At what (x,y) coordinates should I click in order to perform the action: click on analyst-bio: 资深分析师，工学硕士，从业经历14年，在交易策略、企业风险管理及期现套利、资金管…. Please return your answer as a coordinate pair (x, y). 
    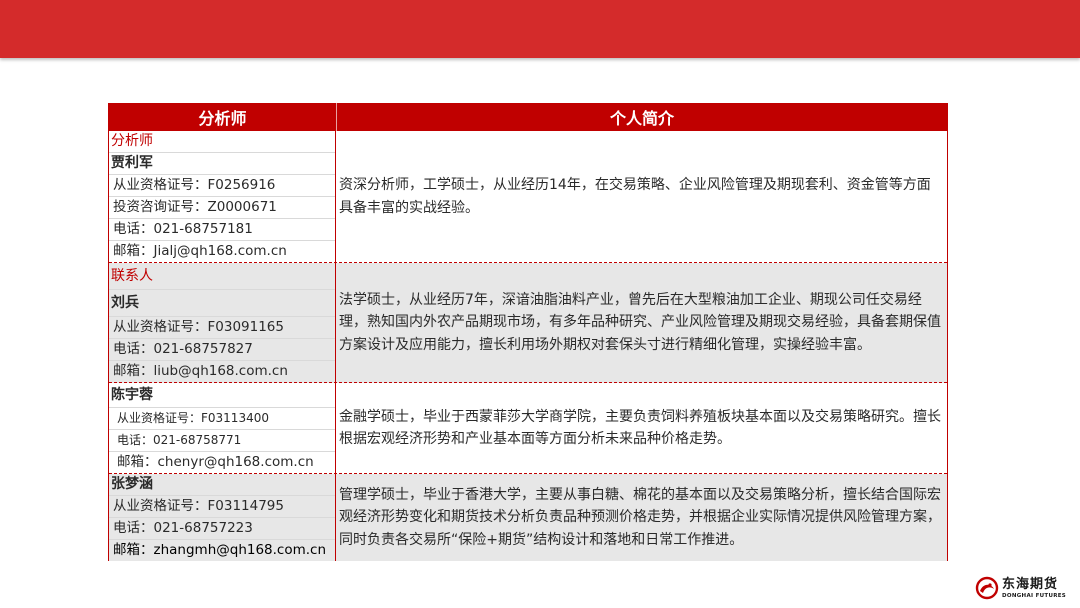
    Looking at the image, I should click on (635, 196).